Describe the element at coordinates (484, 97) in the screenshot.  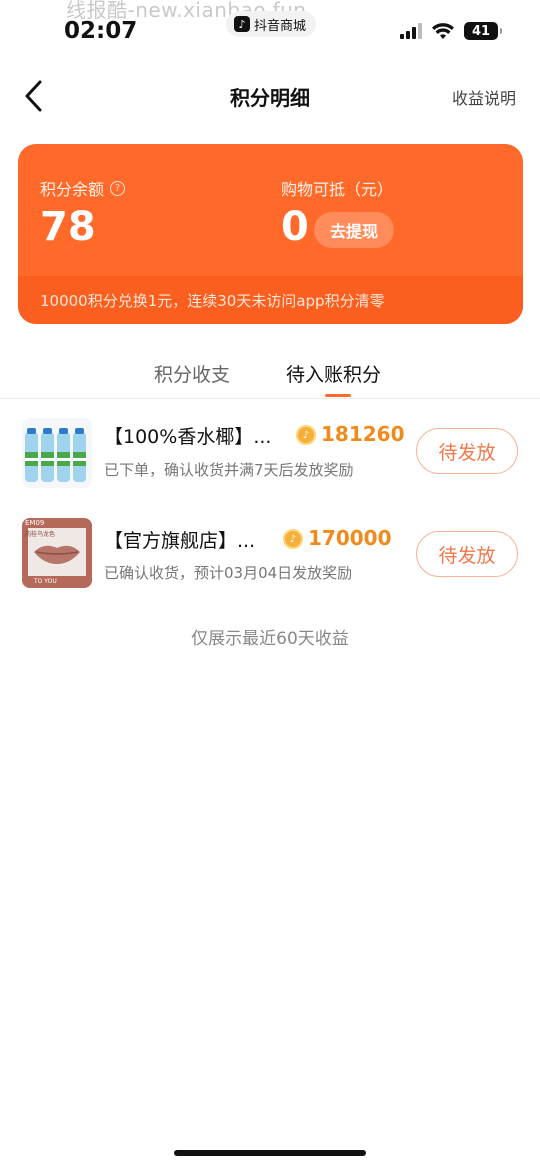
I see `earnings-explanation-link: 收益说明` at that location.